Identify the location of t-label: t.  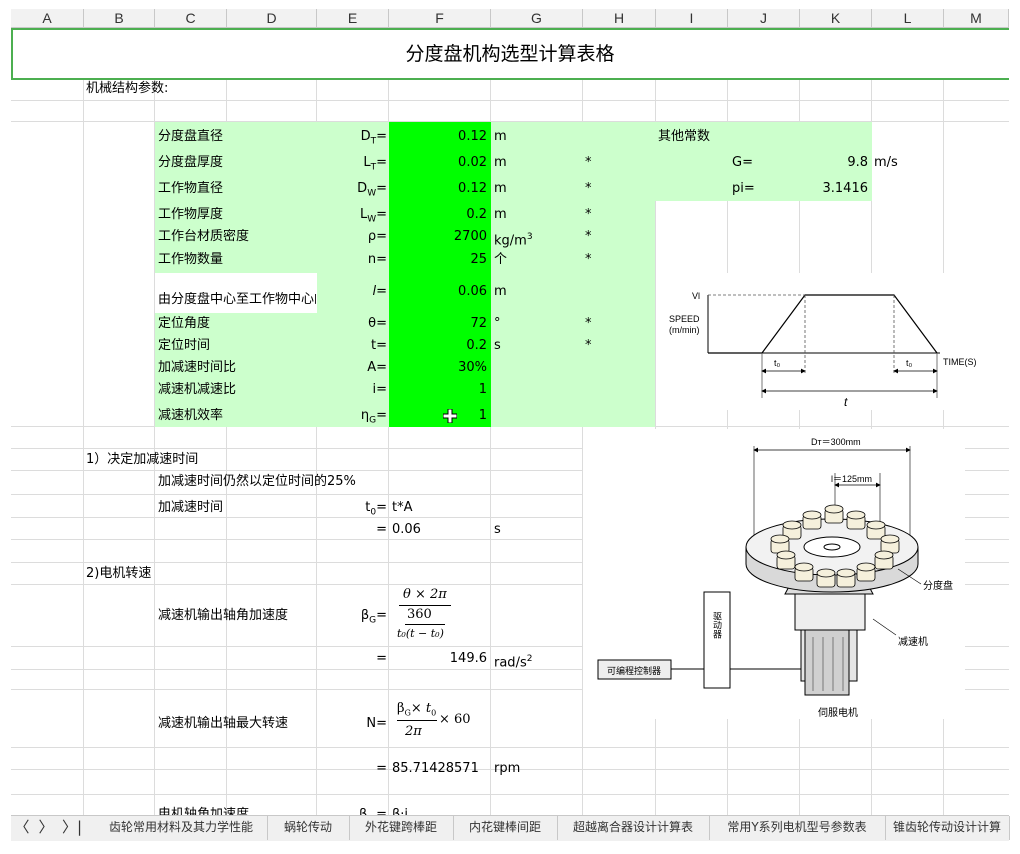
(846, 402).